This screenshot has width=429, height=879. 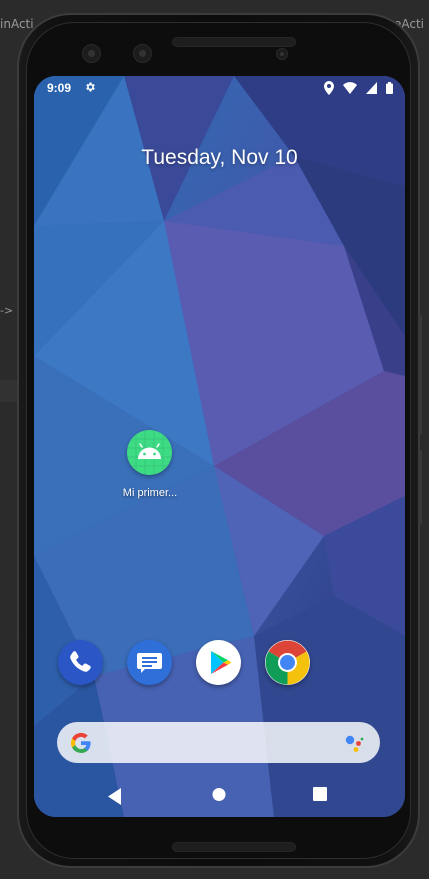 I want to click on messages-icon, so click(x=149, y=663).